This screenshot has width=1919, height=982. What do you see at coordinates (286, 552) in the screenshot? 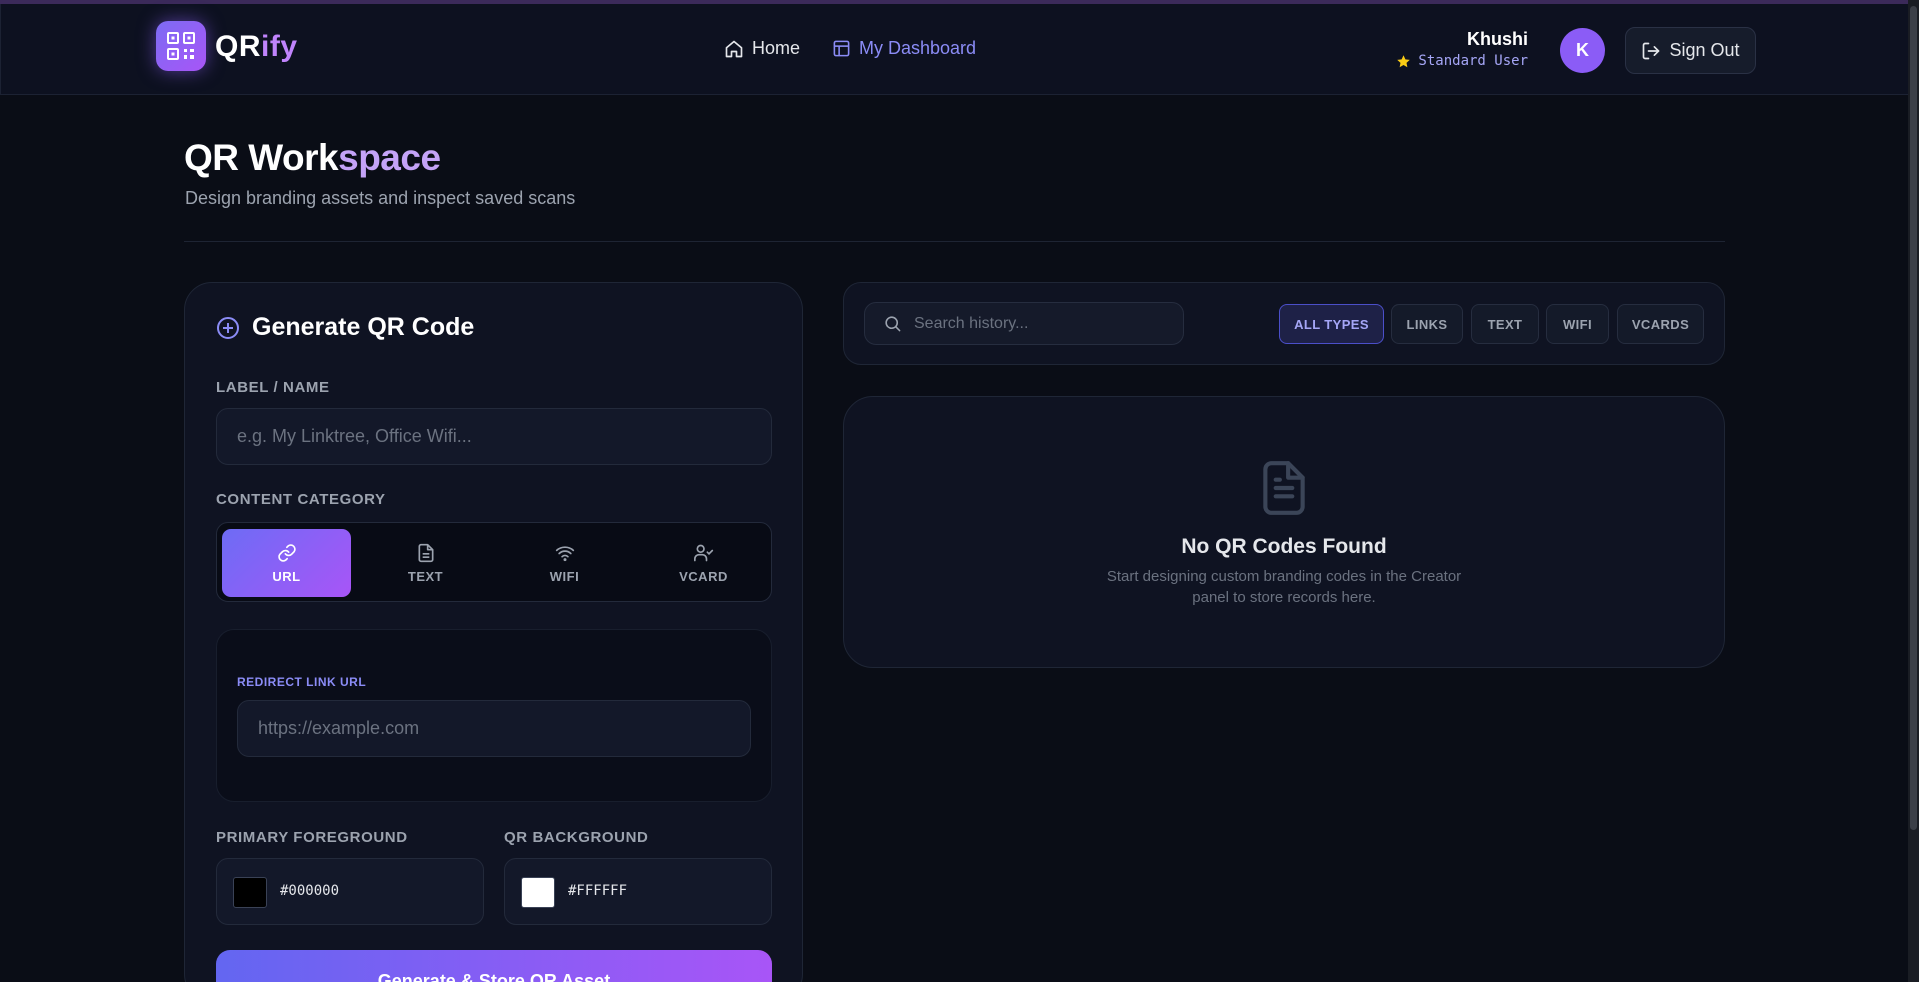
I see `link-icon` at bounding box center [286, 552].